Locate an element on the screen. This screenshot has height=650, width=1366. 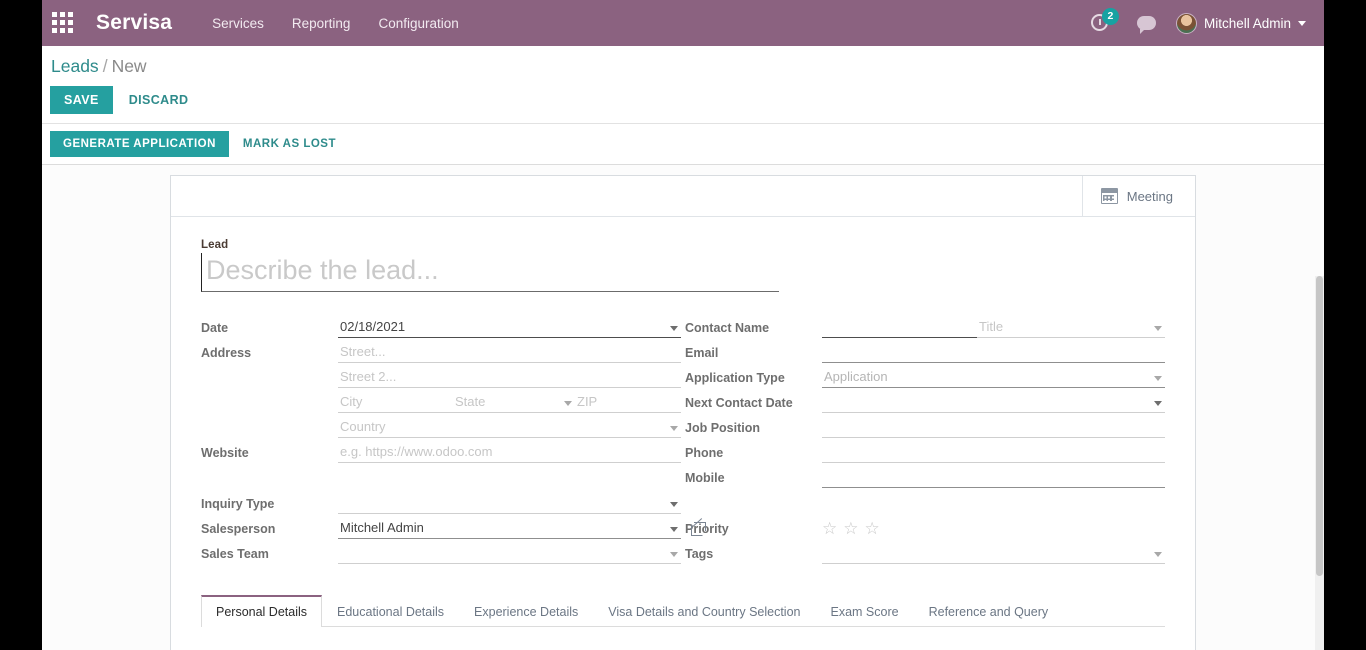
navbar-right-tools: 2 Mitchell Admin is located at coordinates (1200, 21).